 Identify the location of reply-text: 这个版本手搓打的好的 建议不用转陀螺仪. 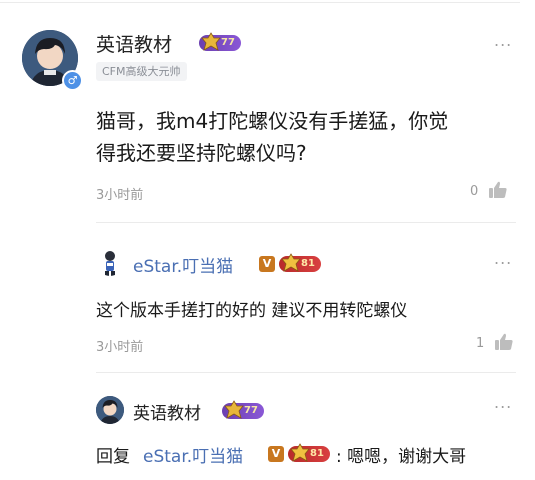
(252, 311).